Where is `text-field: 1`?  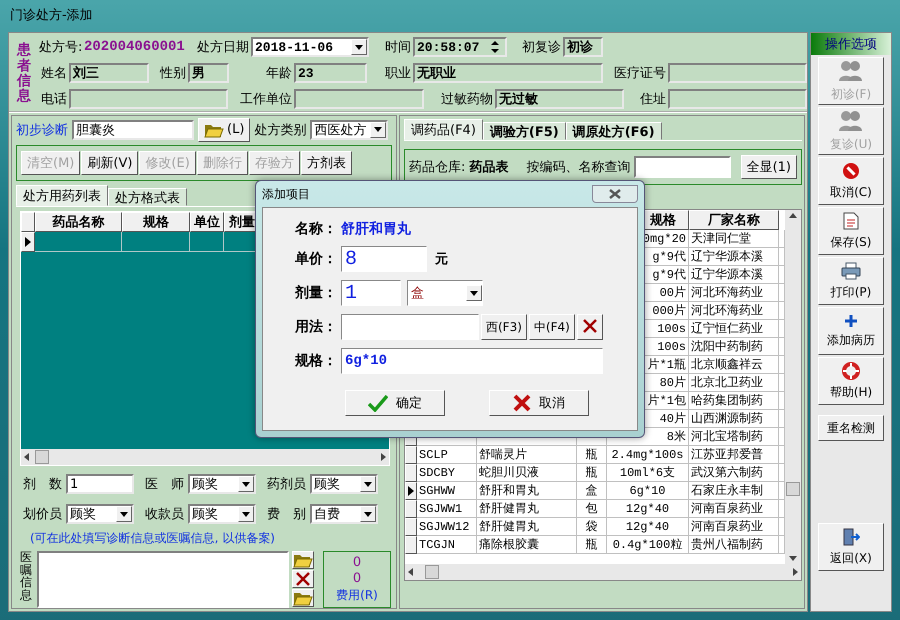 text-field: 1 is located at coordinates (100, 484).